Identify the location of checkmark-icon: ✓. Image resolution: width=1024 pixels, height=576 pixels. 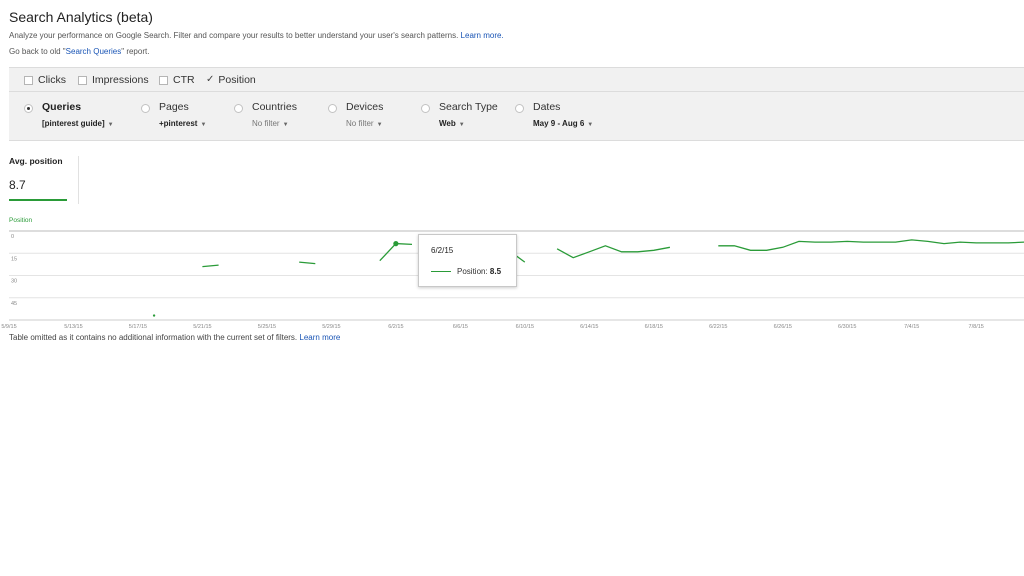
(210, 80).